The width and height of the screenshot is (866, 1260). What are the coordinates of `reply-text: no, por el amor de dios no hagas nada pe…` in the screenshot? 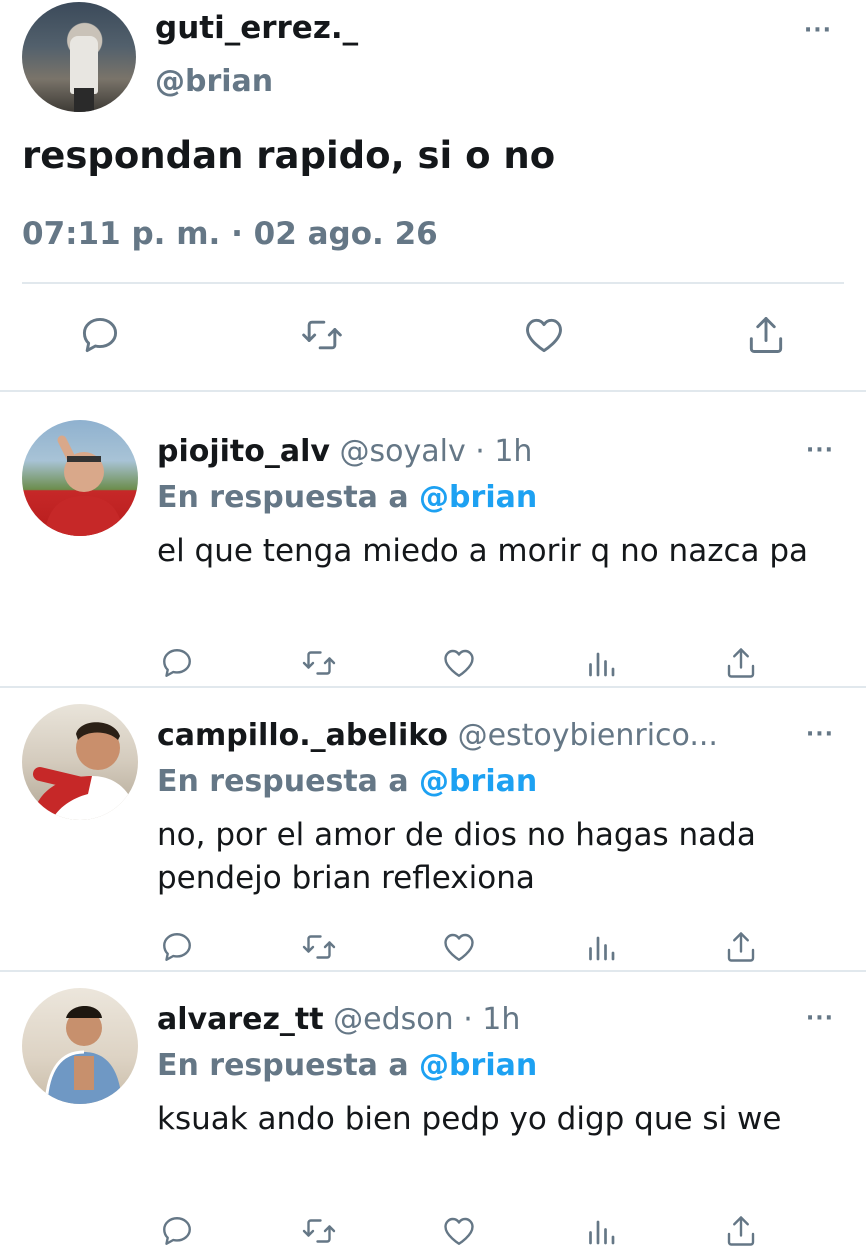 It's located at (456, 856).